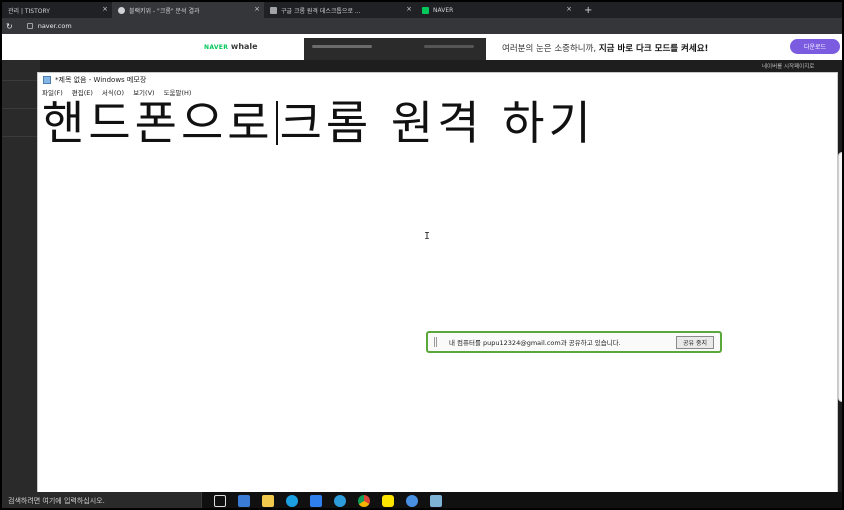 The height and width of the screenshot is (510, 844). What do you see at coordinates (164, 11) in the screenshot?
I see `tab-label: 블랙키위 - "크롬" 분석 결과` at bounding box center [164, 11].